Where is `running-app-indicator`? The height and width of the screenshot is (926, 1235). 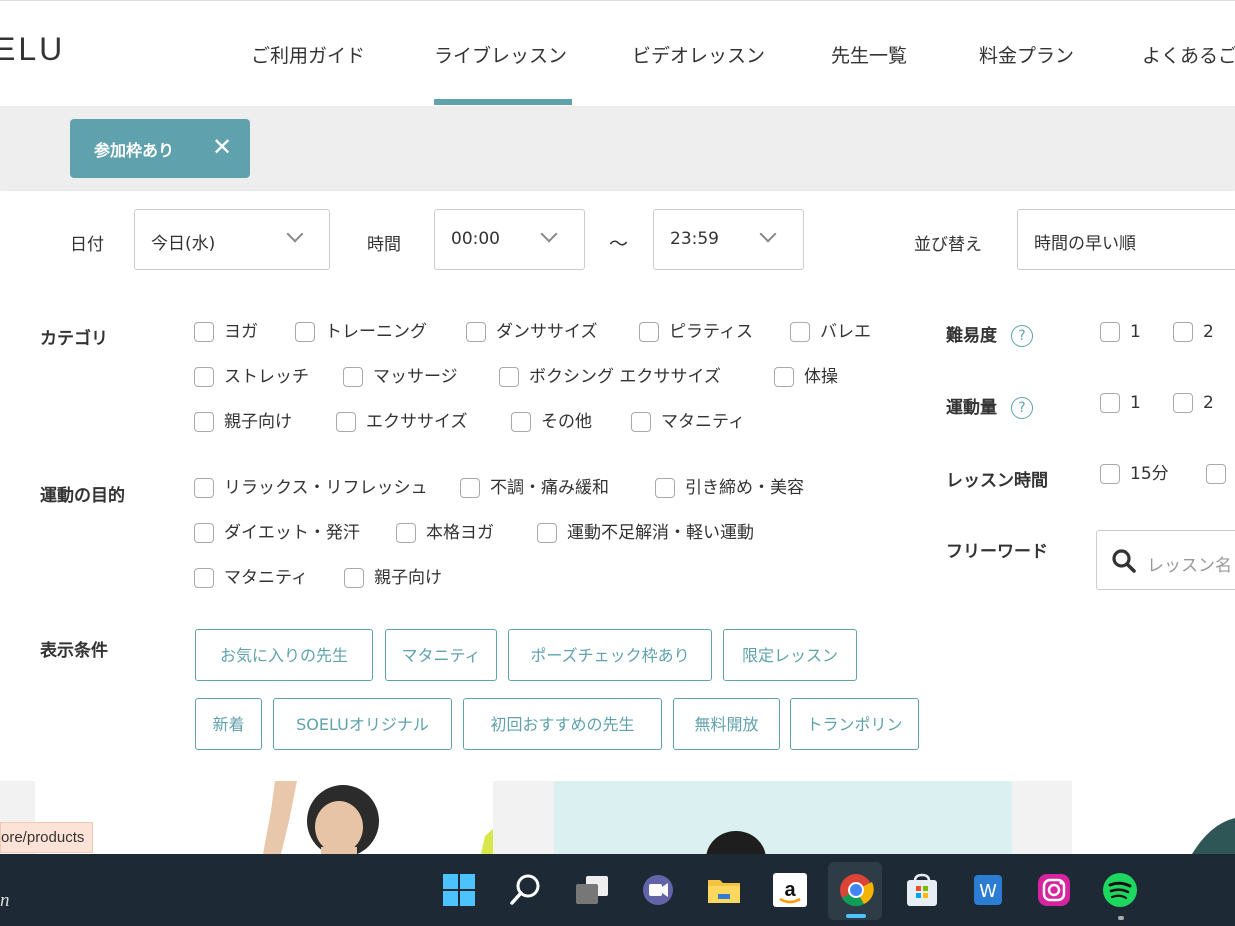 running-app-indicator is located at coordinates (1121, 918).